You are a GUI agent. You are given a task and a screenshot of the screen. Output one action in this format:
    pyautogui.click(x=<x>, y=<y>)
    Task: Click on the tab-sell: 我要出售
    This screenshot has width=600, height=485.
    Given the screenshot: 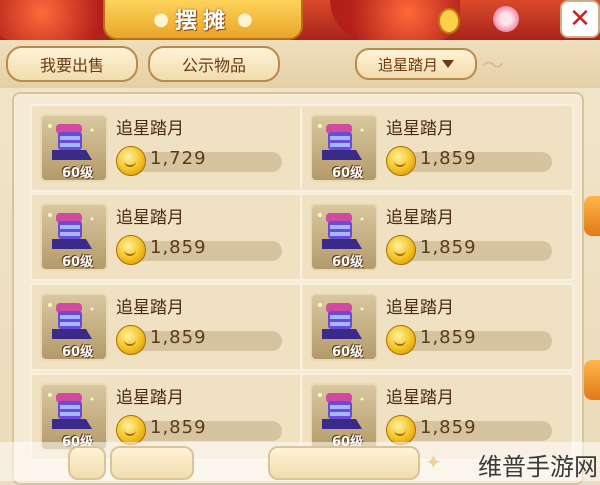 What is the action you would take?
    pyautogui.click(x=72, y=64)
    